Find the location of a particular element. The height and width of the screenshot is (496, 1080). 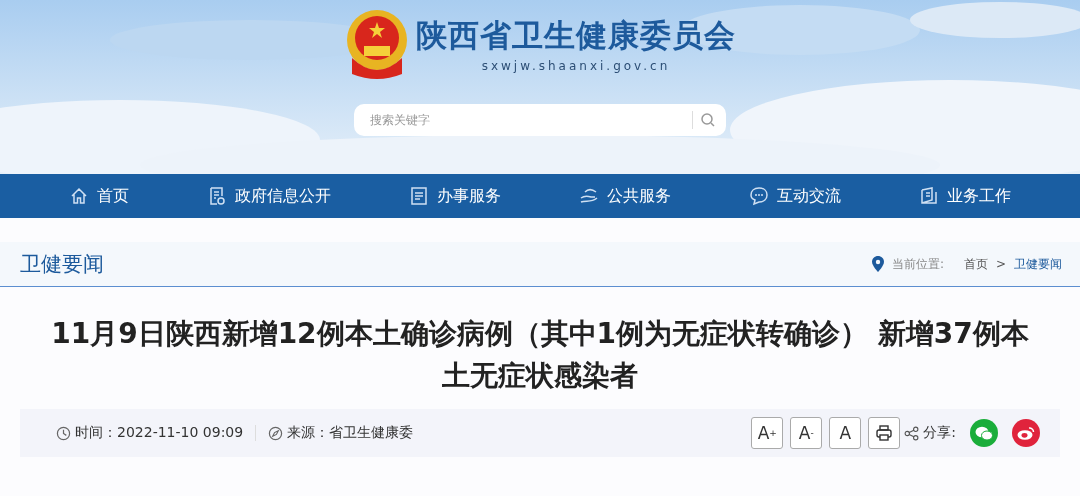

chat-icon is located at coordinates (759, 196).